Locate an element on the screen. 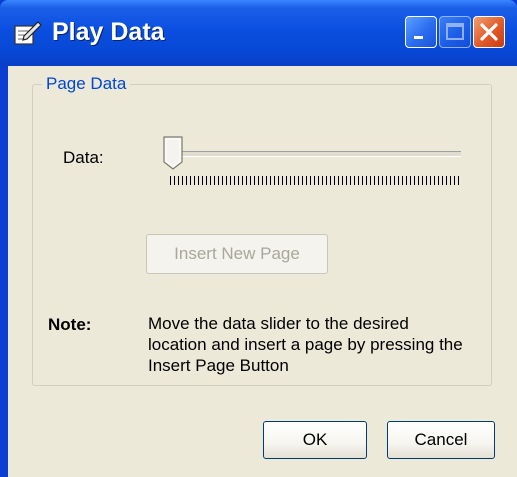 Image resolution: width=517 pixels, height=477 pixels. close-button is located at coordinates (489, 32).